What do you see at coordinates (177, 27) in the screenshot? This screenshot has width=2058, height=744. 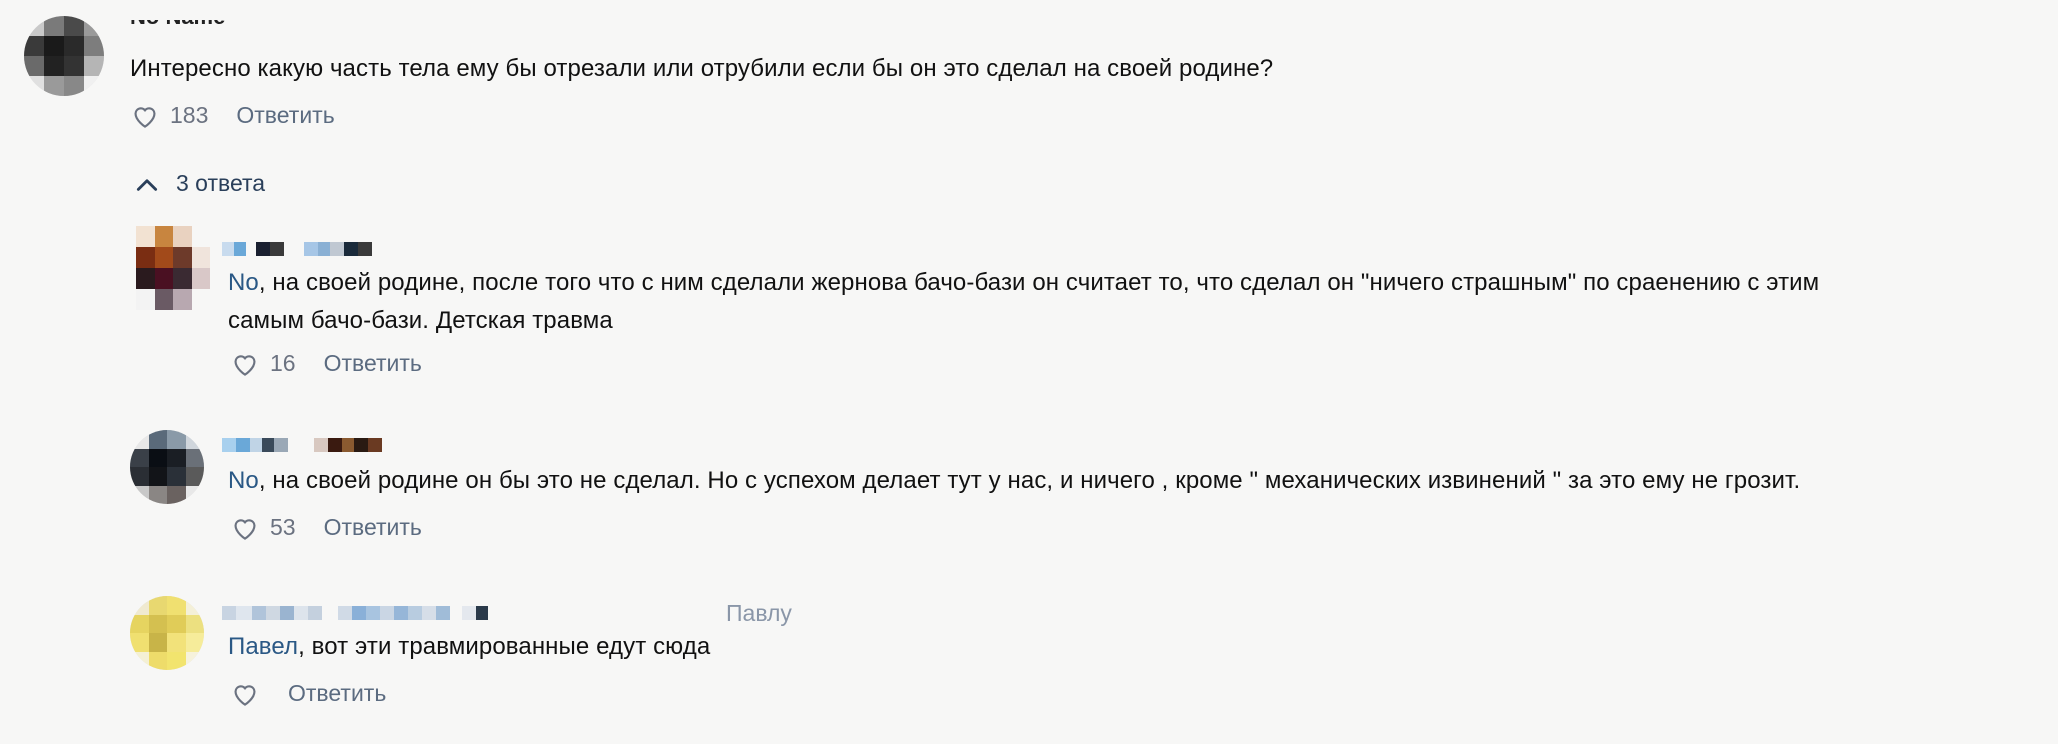 I see `author-name: No Name` at bounding box center [177, 27].